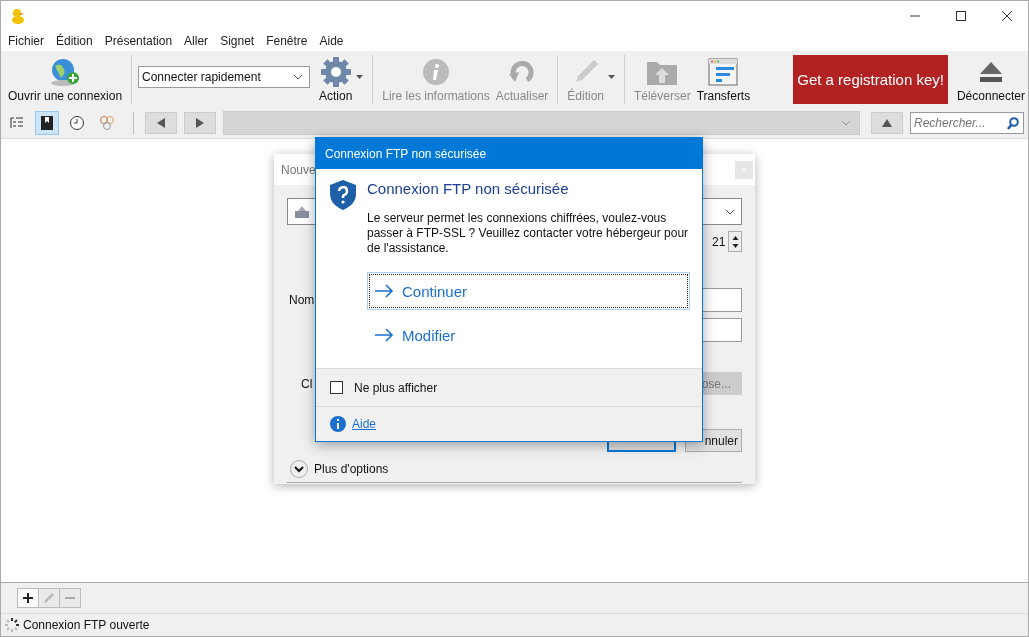 Image resolution: width=1029 pixels, height=637 pixels. I want to click on menu-item: Fenêtre, so click(287, 41).